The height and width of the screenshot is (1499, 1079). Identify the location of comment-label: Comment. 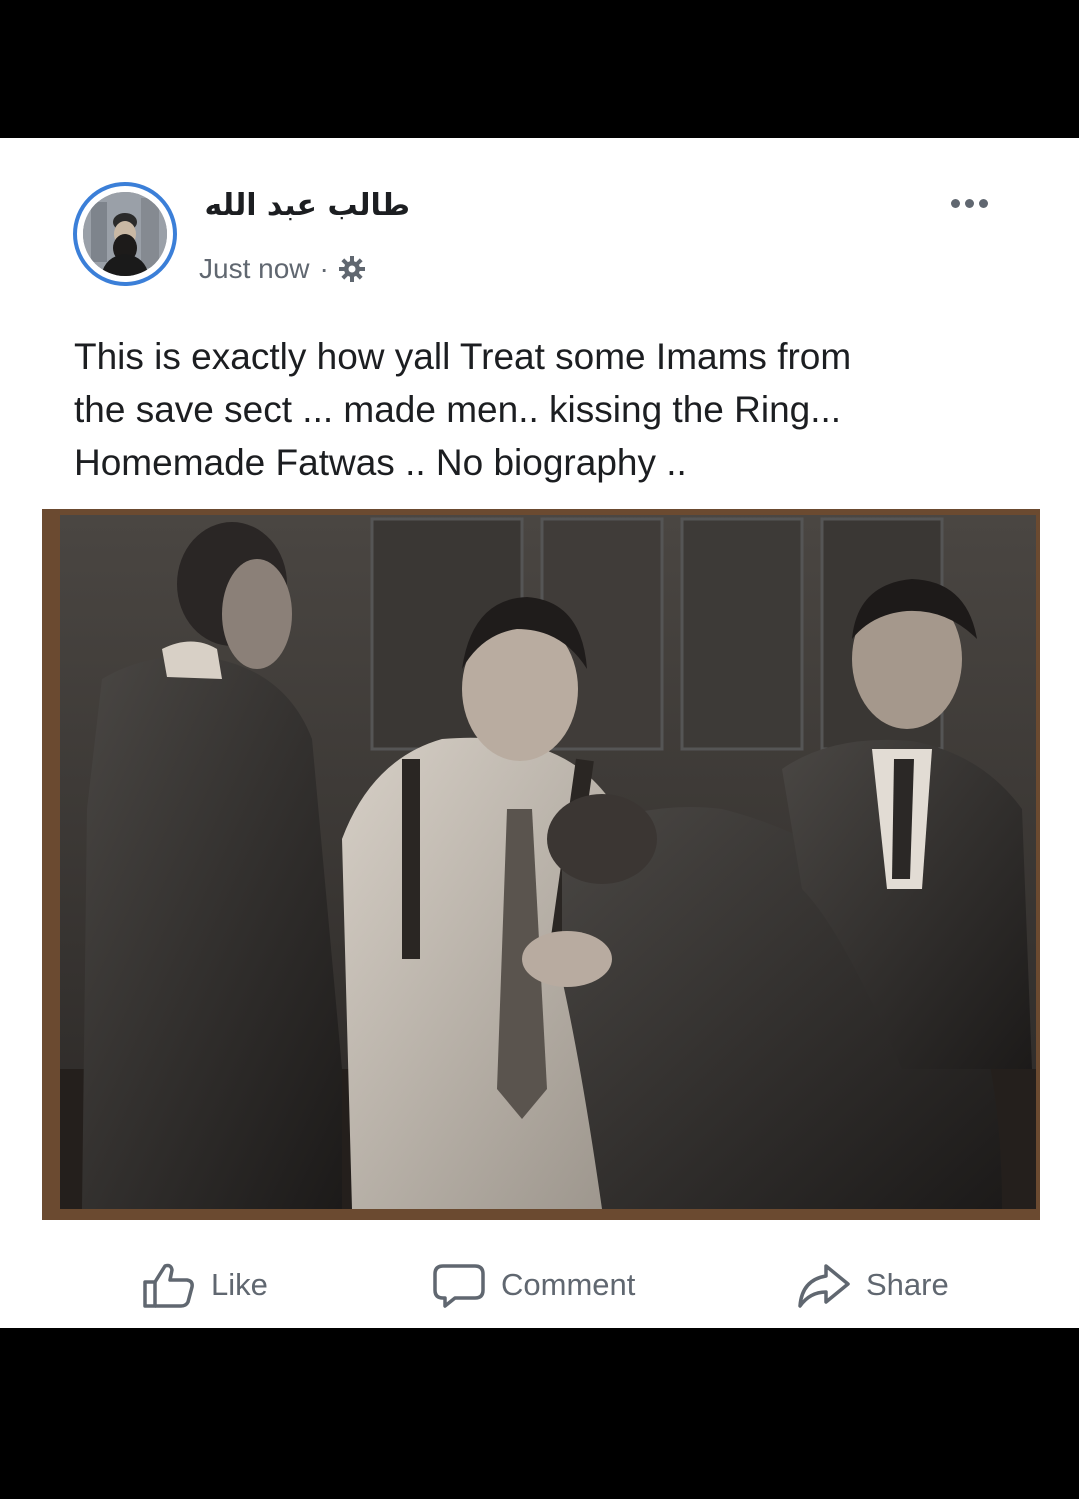
(568, 1284).